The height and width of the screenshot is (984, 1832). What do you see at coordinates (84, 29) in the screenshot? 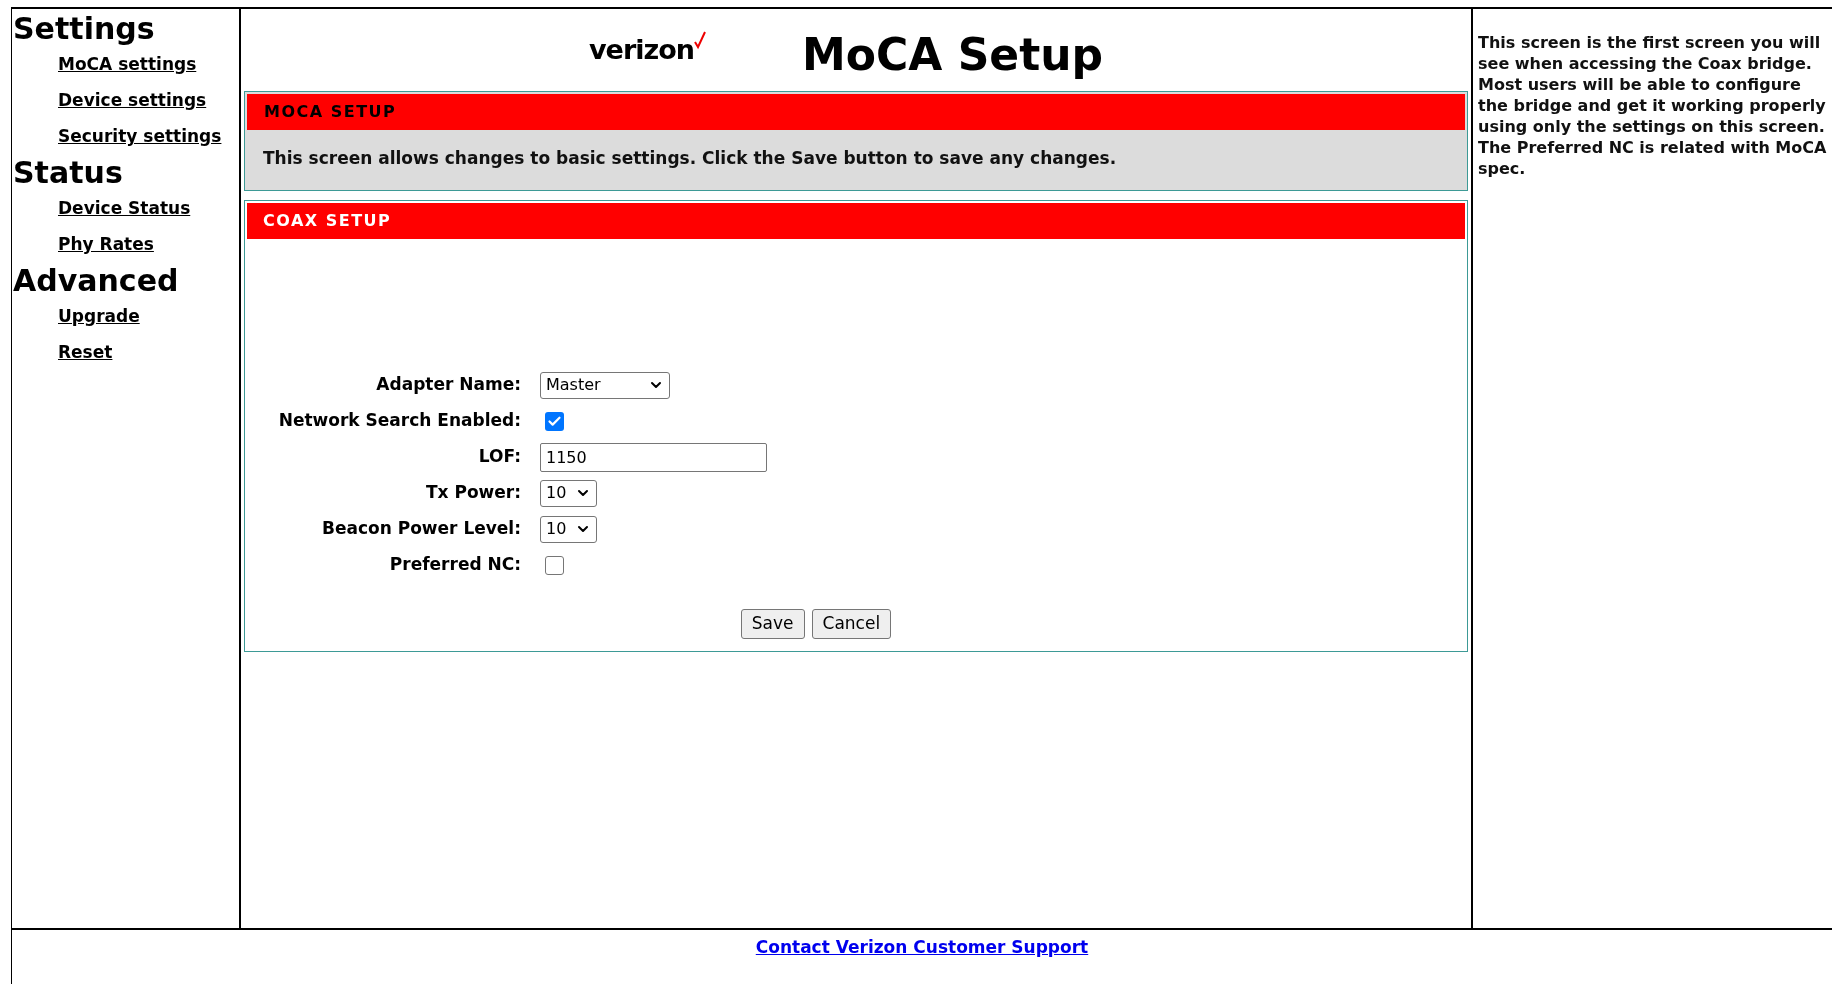
I see `section-heading: Settings` at bounding box center [84, 29].